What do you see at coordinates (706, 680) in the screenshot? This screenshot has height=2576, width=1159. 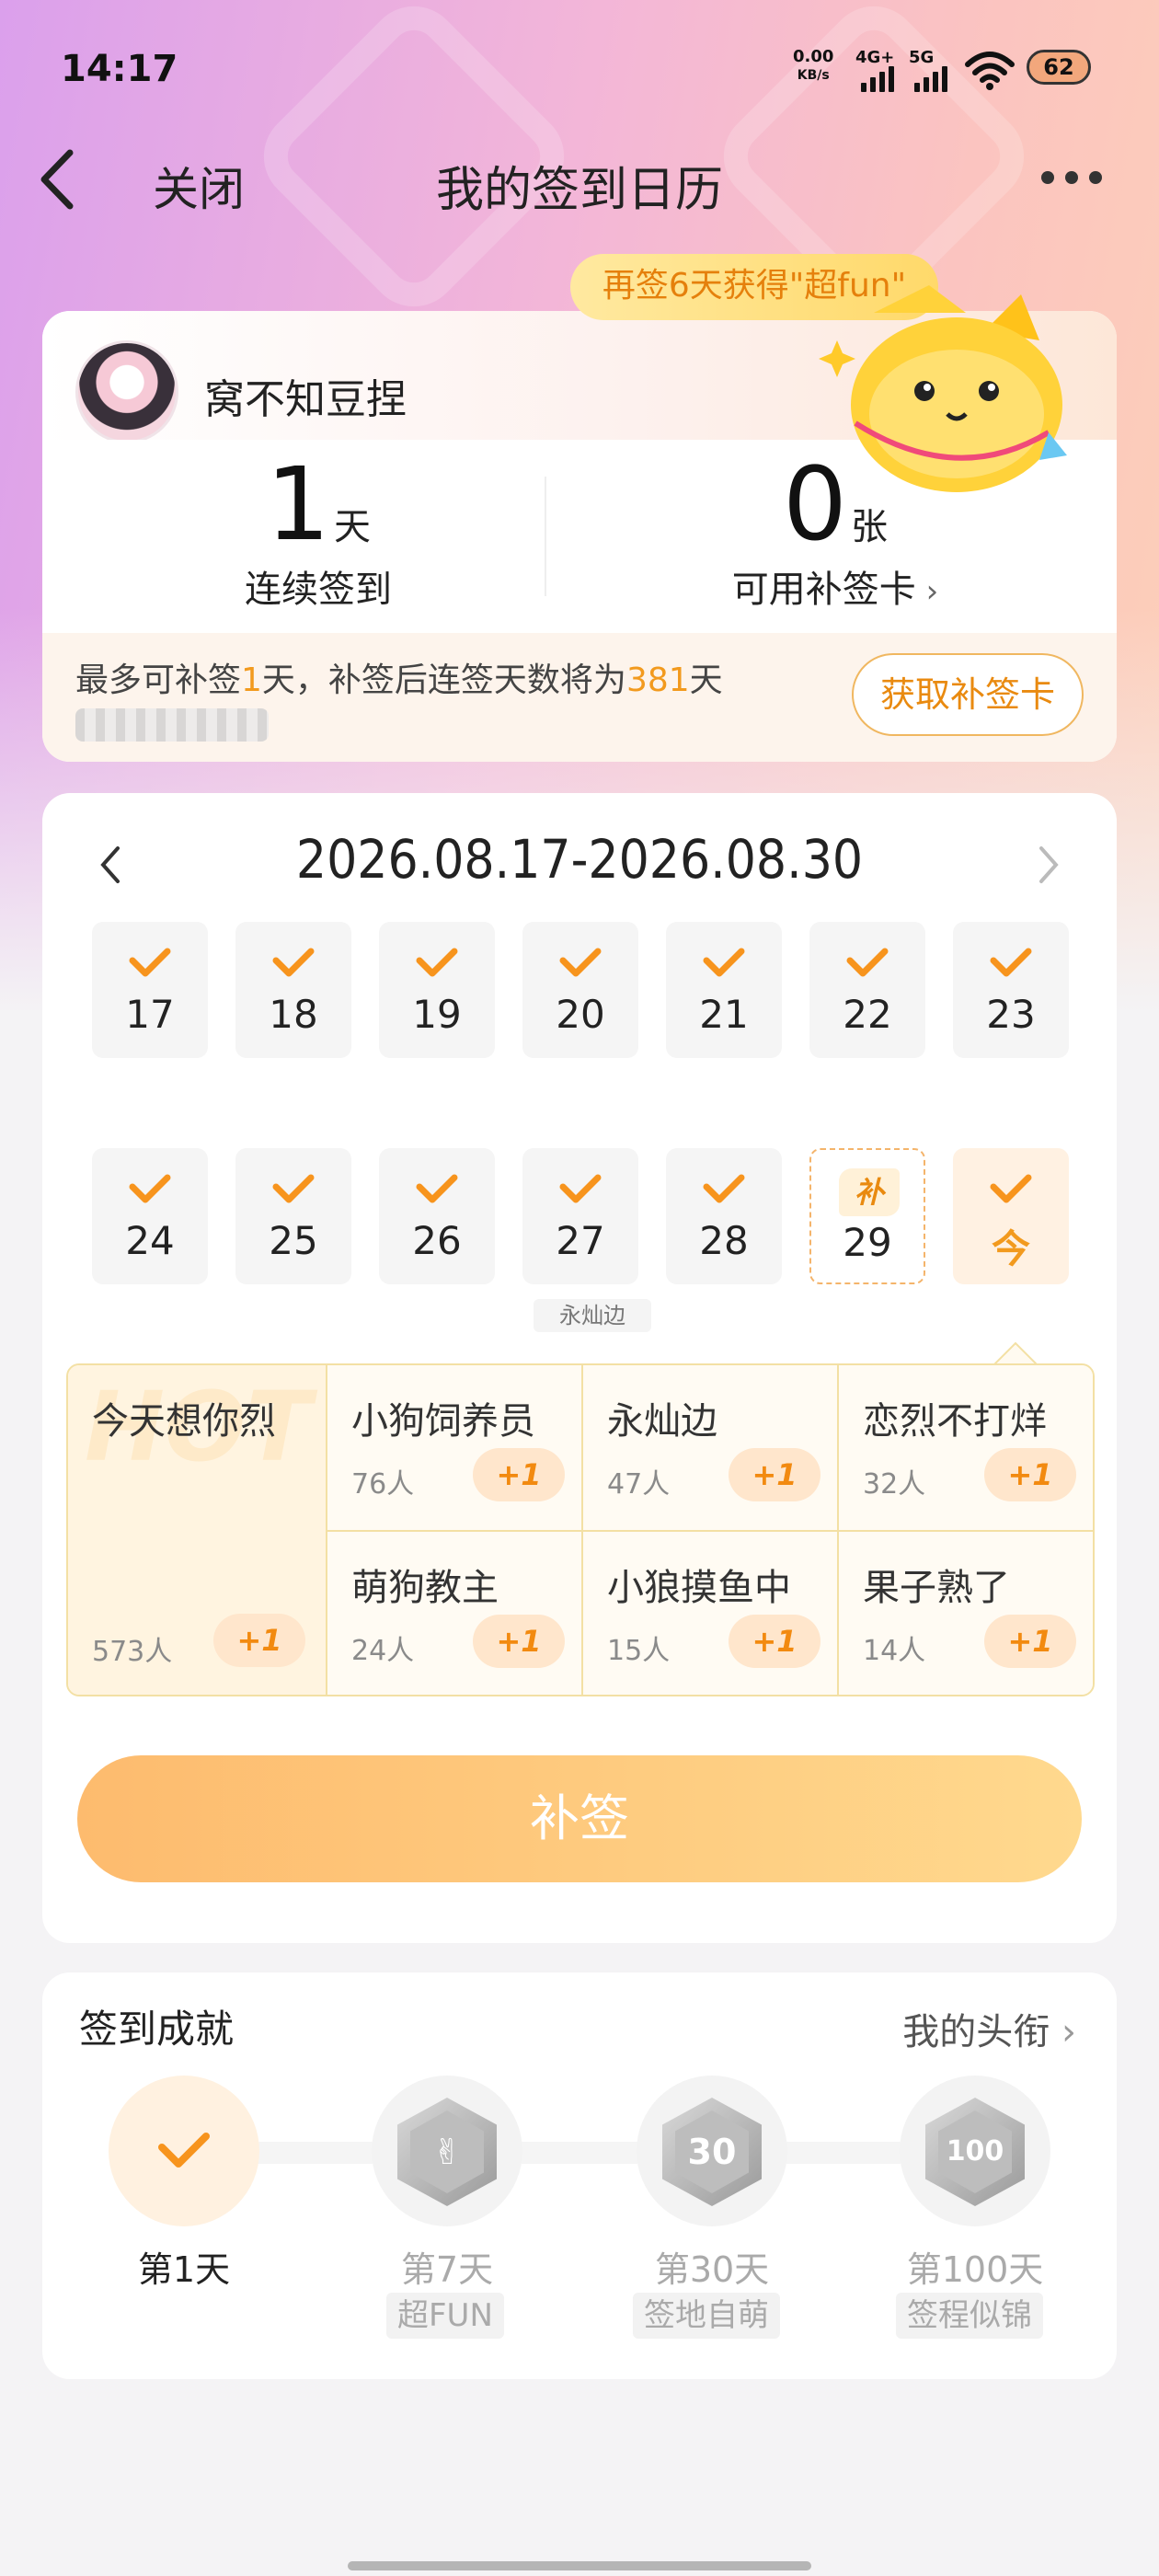 I see `note-text-c: 天` at bounding box center [706, 680].